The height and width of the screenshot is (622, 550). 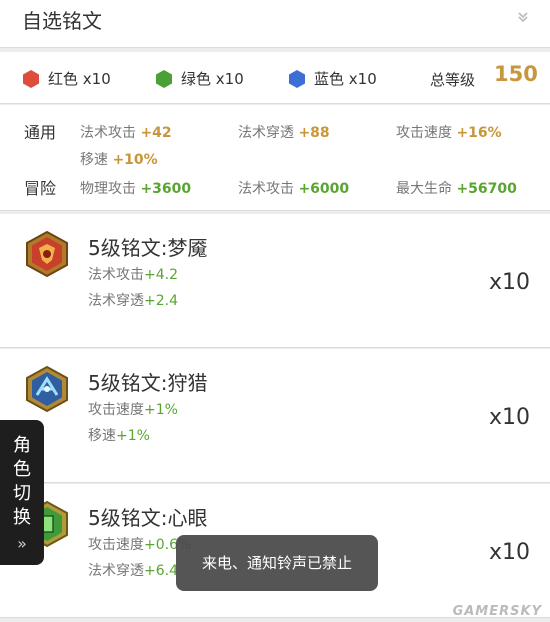 I want to click on adventure-category-label: 冒险, so click(x=40, y=188).